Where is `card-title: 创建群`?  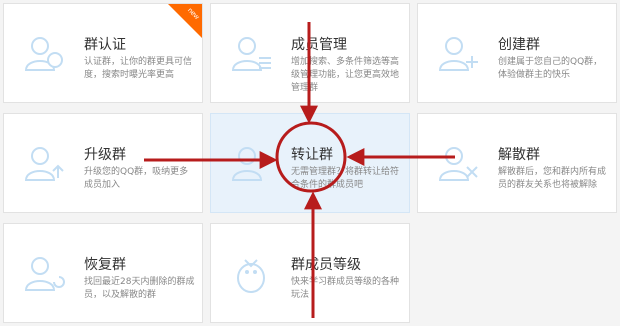
card-title: 创建群 is located at coordinates (519, 45).